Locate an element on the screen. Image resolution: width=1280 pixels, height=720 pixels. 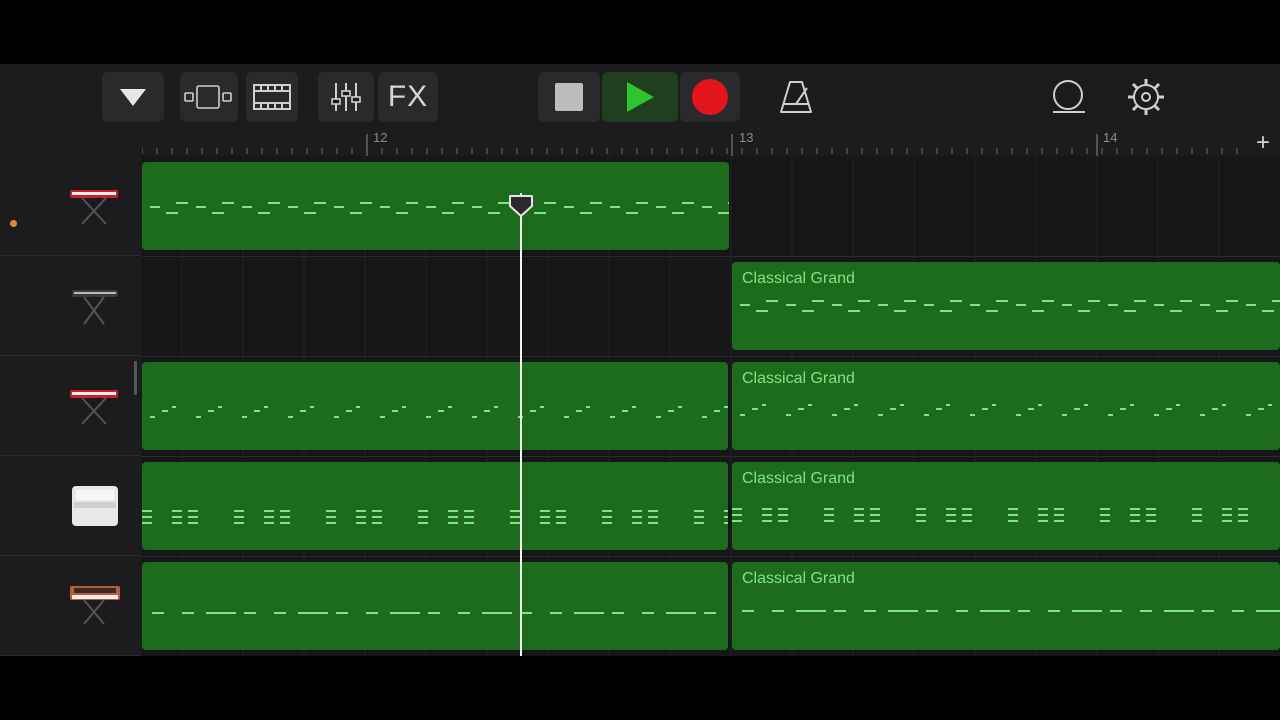
timeline-ruler: 12 13 14 + is located at coordinates (711, 143).